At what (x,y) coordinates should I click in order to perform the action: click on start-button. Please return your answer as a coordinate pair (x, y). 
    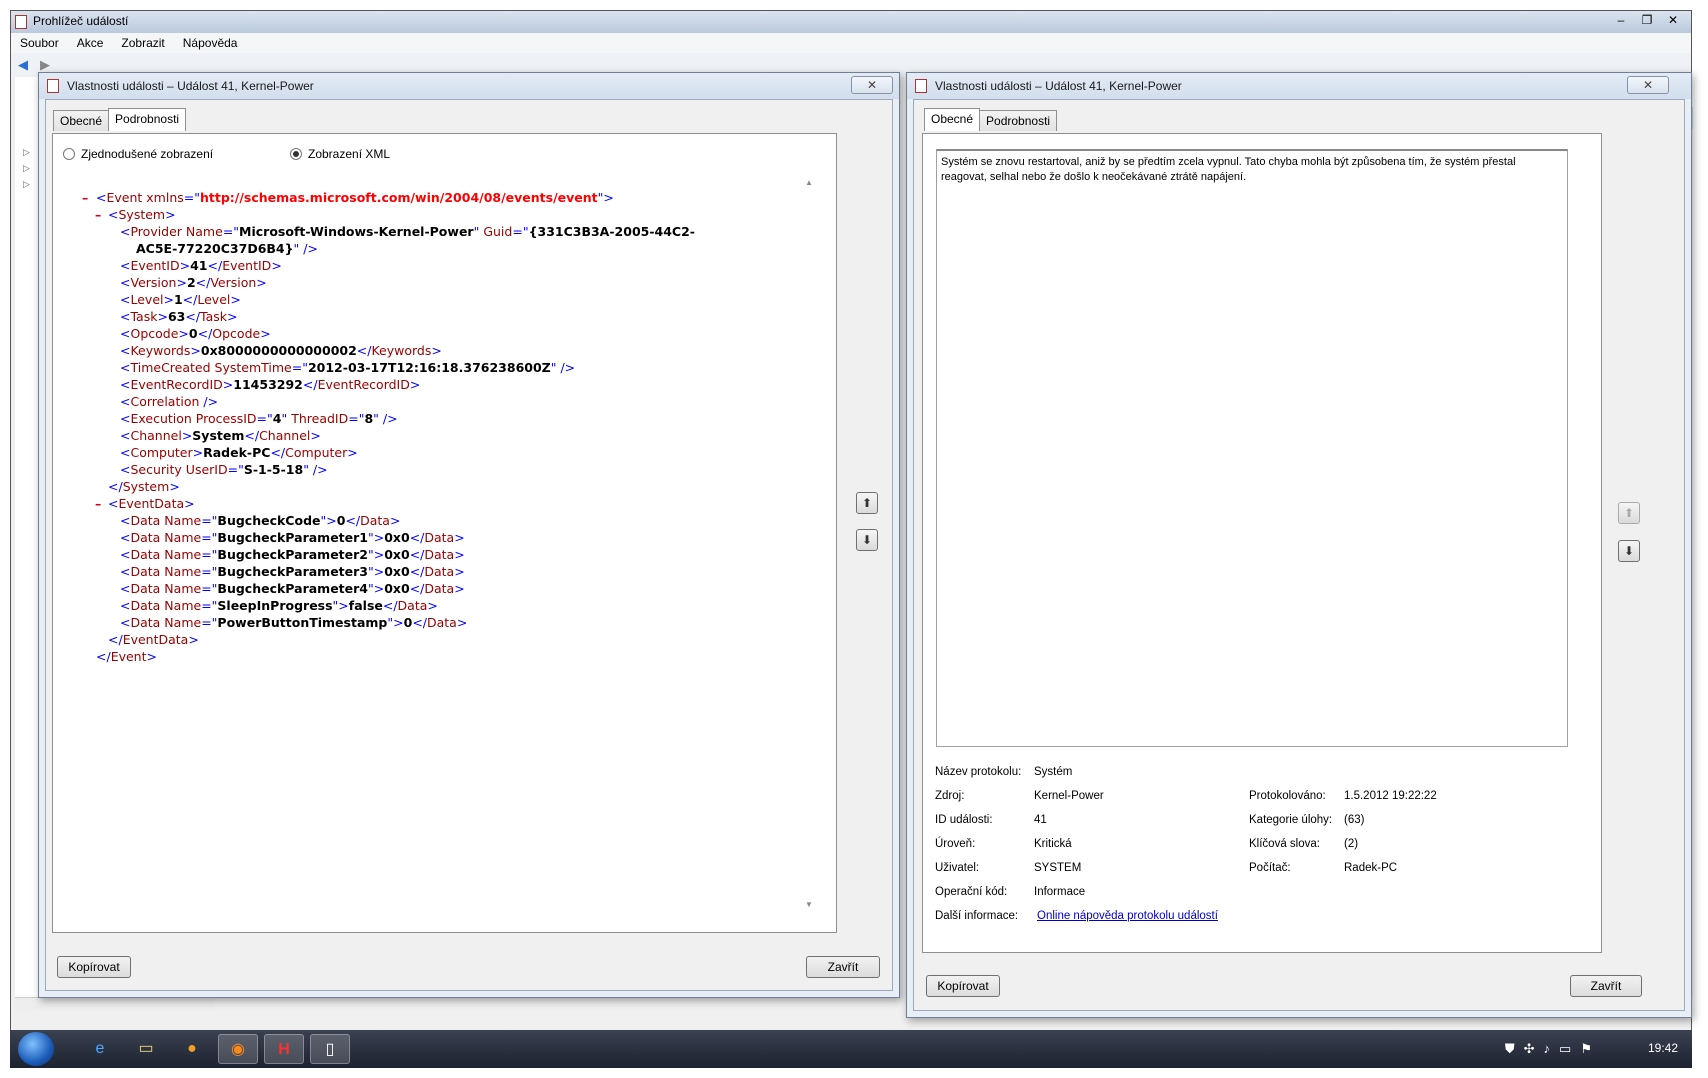
    Looking at the image, I should click on (36, 1049).